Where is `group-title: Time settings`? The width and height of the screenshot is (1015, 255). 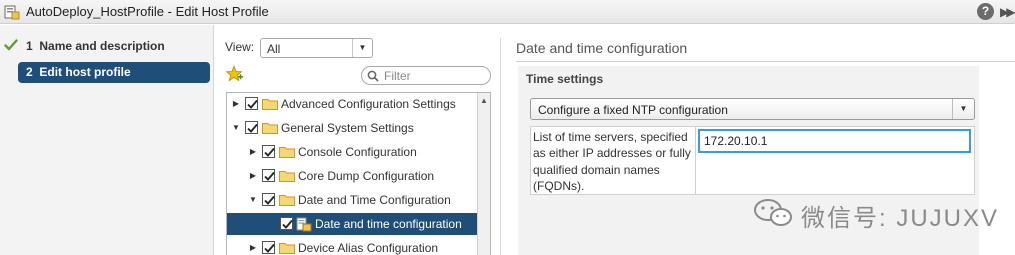 group-title: Time settings is located at coordinates (565, 79).